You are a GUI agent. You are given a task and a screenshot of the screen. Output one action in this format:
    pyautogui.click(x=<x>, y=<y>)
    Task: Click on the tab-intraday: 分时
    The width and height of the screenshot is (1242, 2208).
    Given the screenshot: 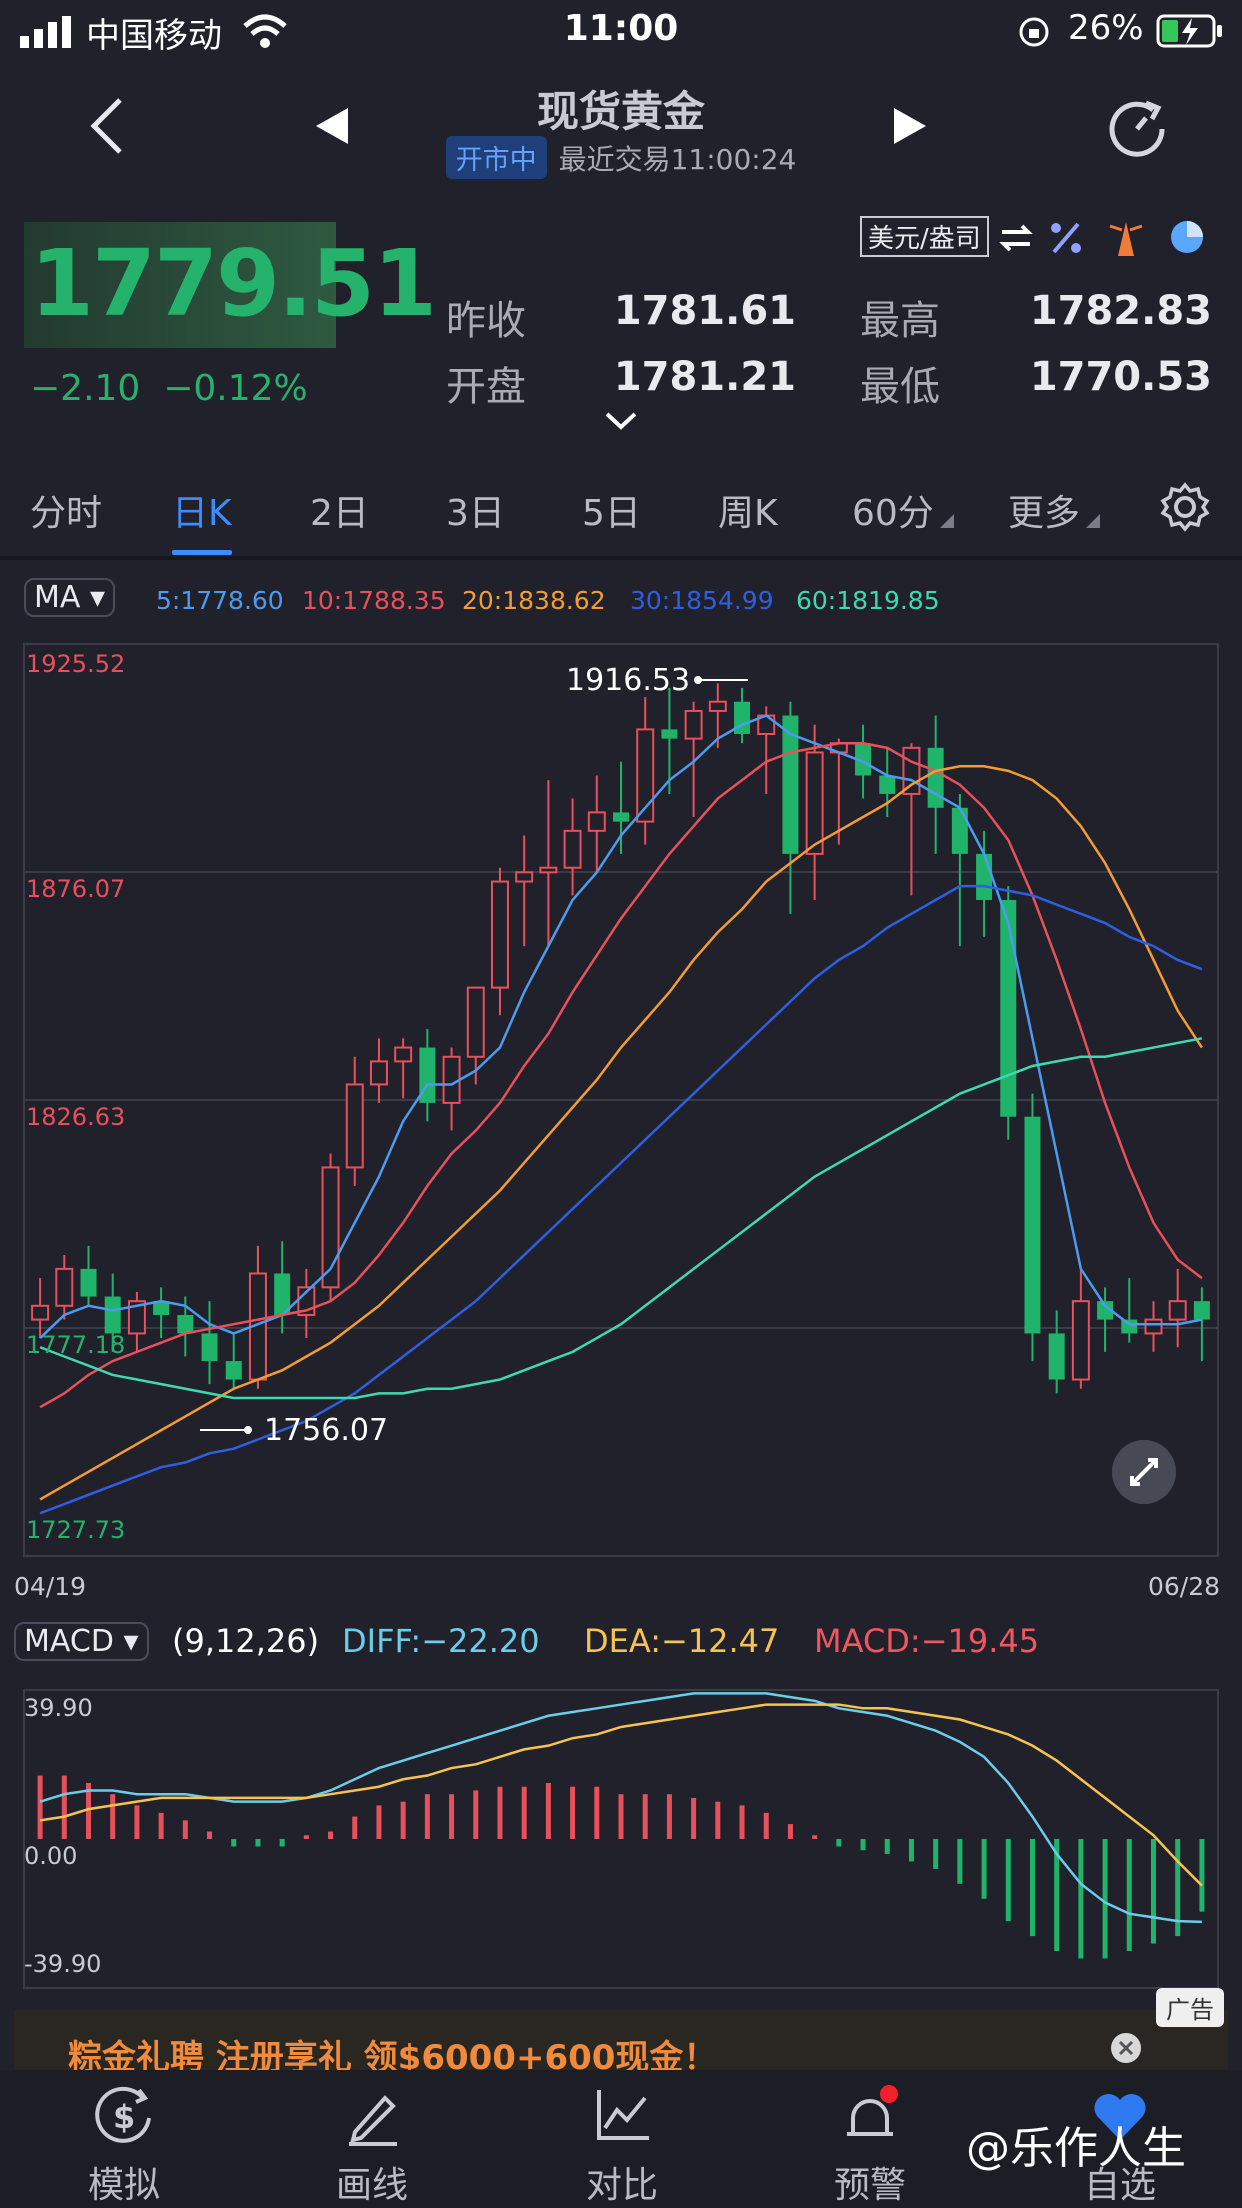 What is the action you would take?
    pyautogui.click(x=66, y=510)
    